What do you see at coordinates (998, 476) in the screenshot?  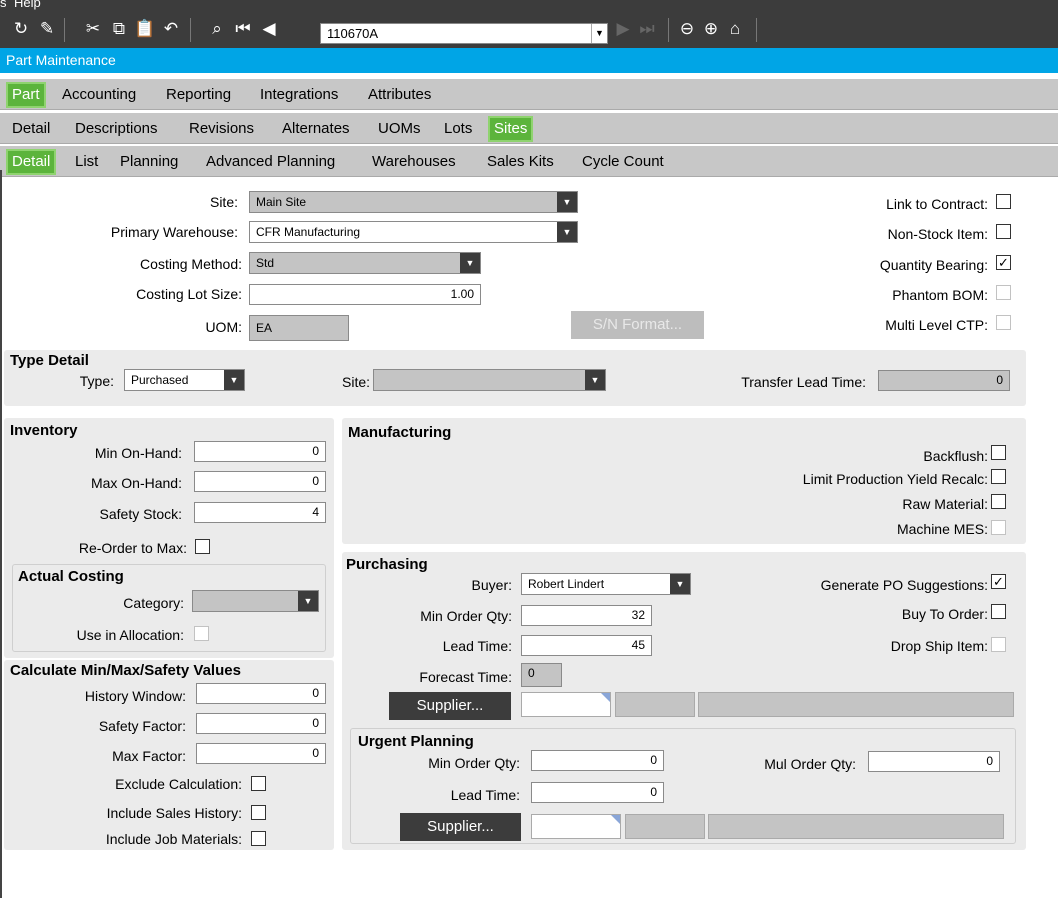 I see `limit-production-yield-checkbox` at bounding box center [998, 476].